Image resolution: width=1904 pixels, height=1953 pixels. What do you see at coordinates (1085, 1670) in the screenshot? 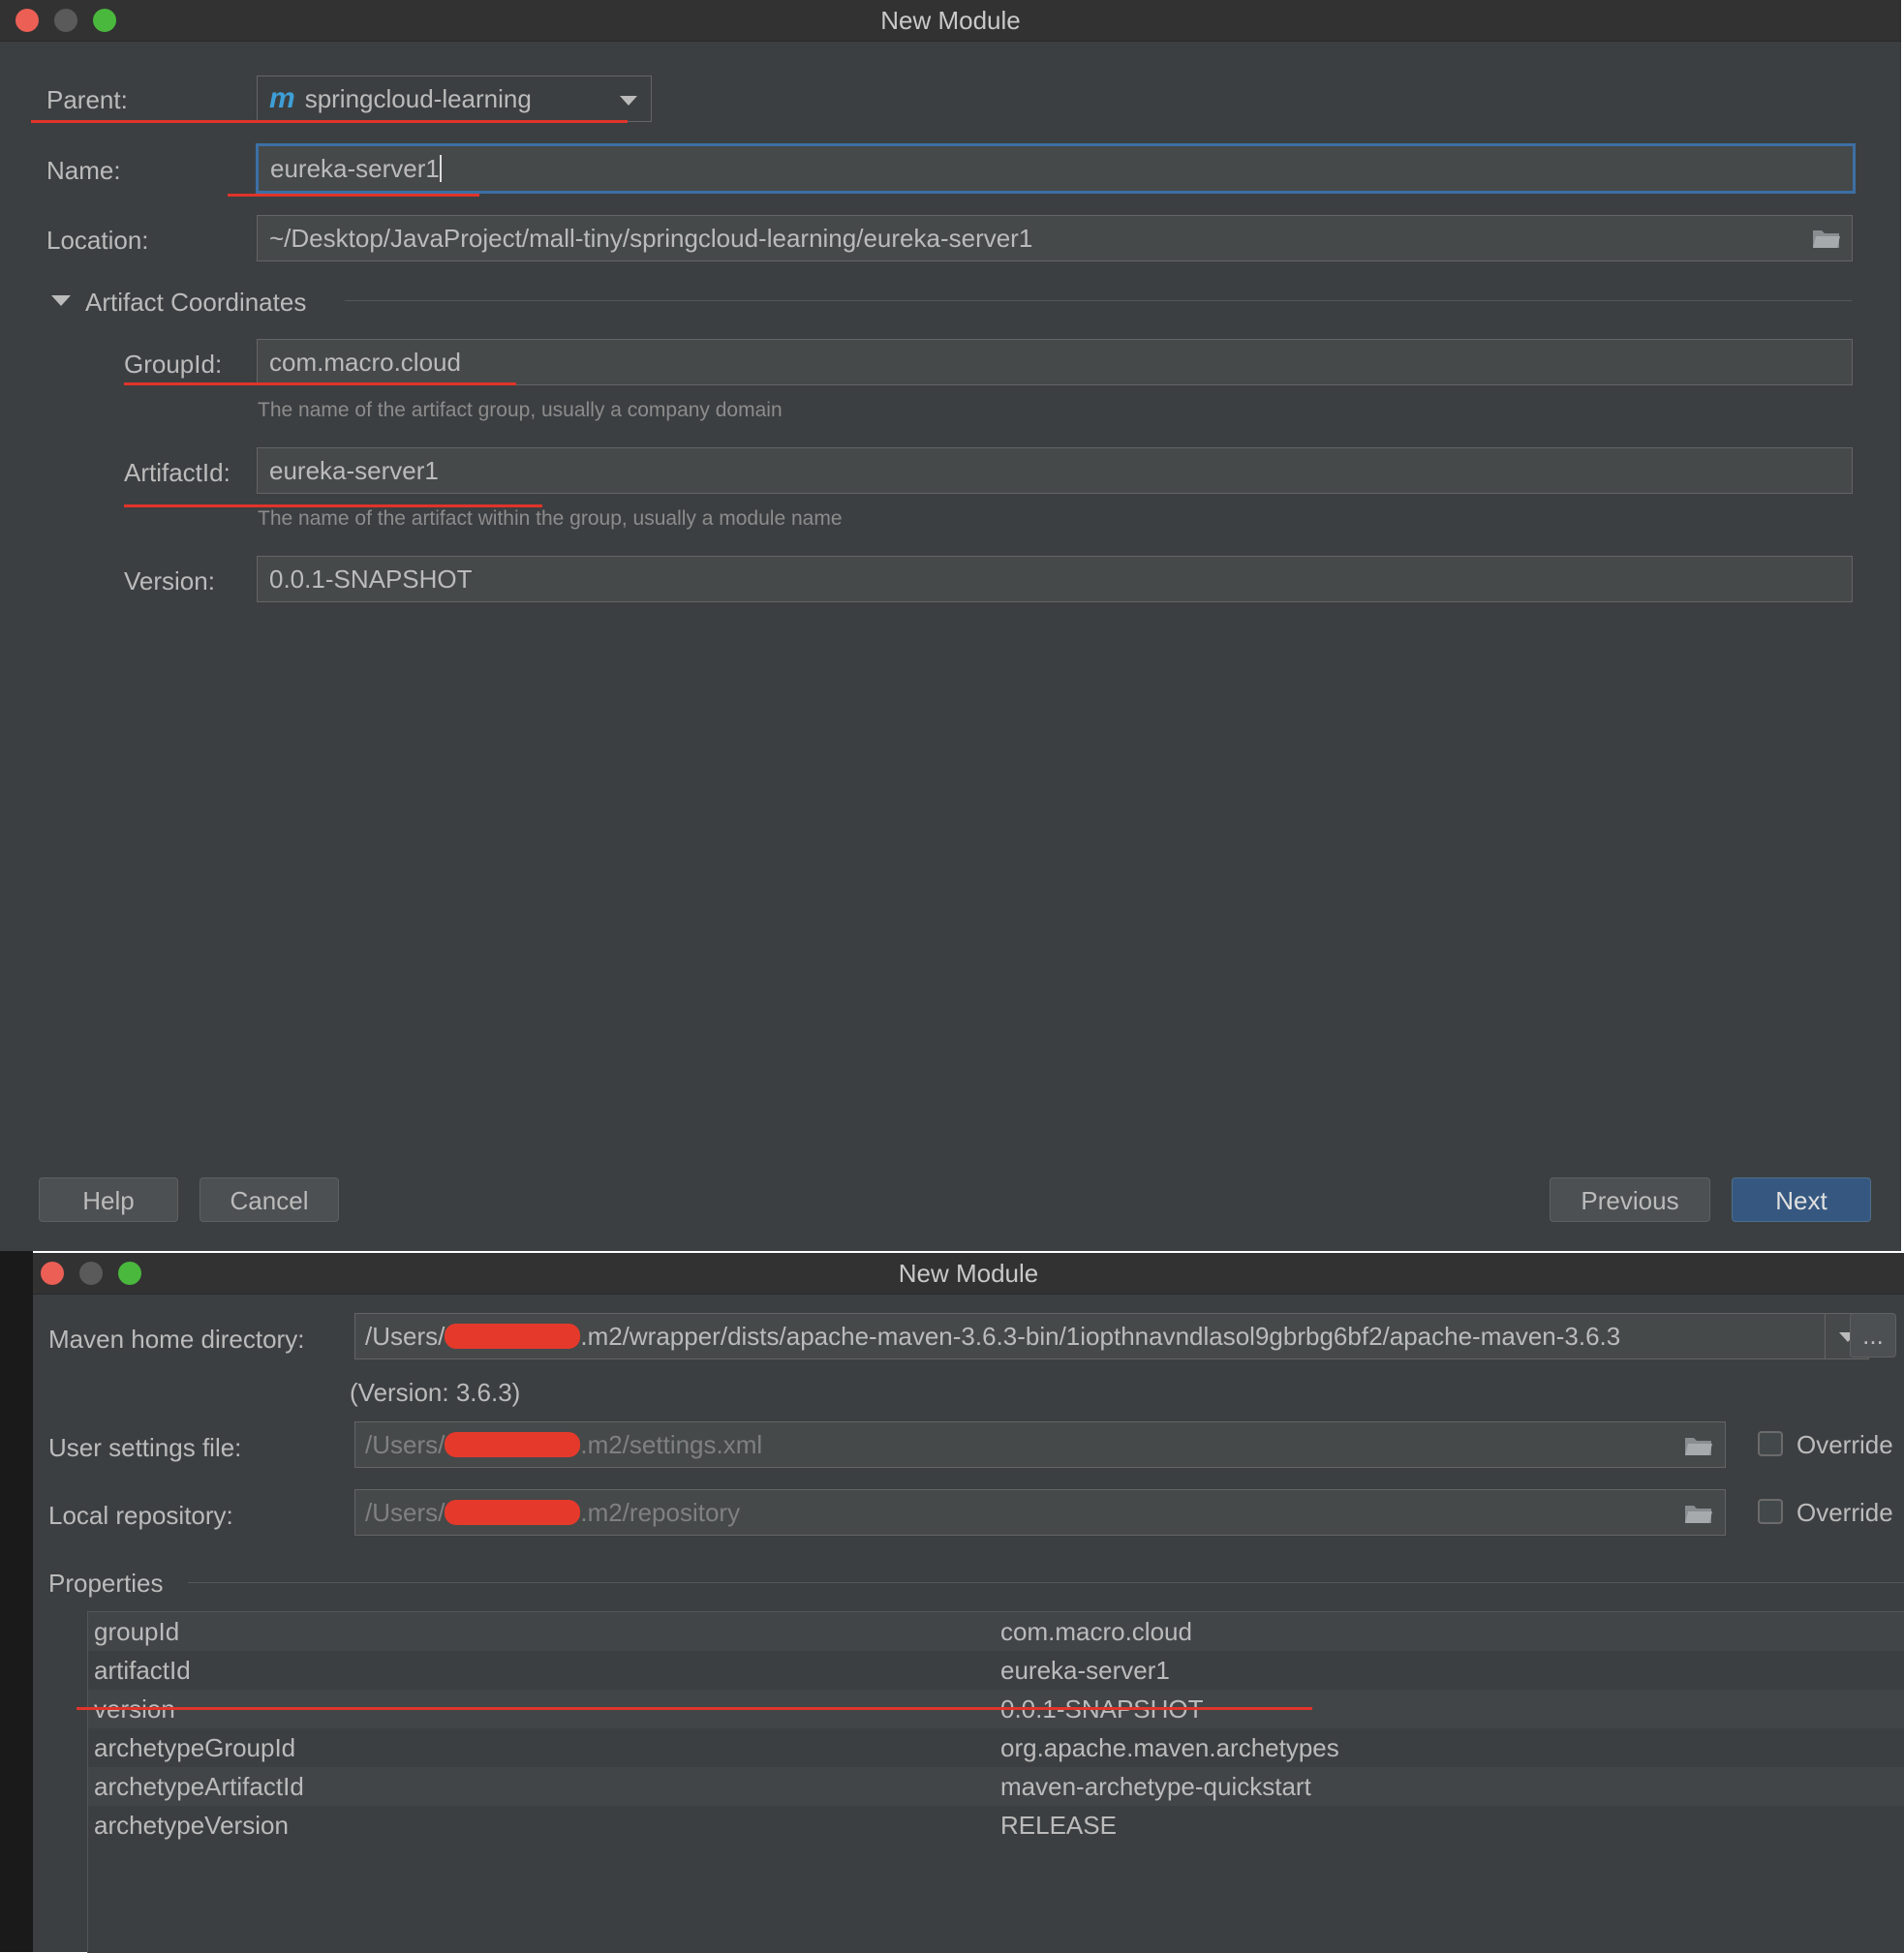
I see `property-value: eureka-server1` at bounding box center [1085, 1670].